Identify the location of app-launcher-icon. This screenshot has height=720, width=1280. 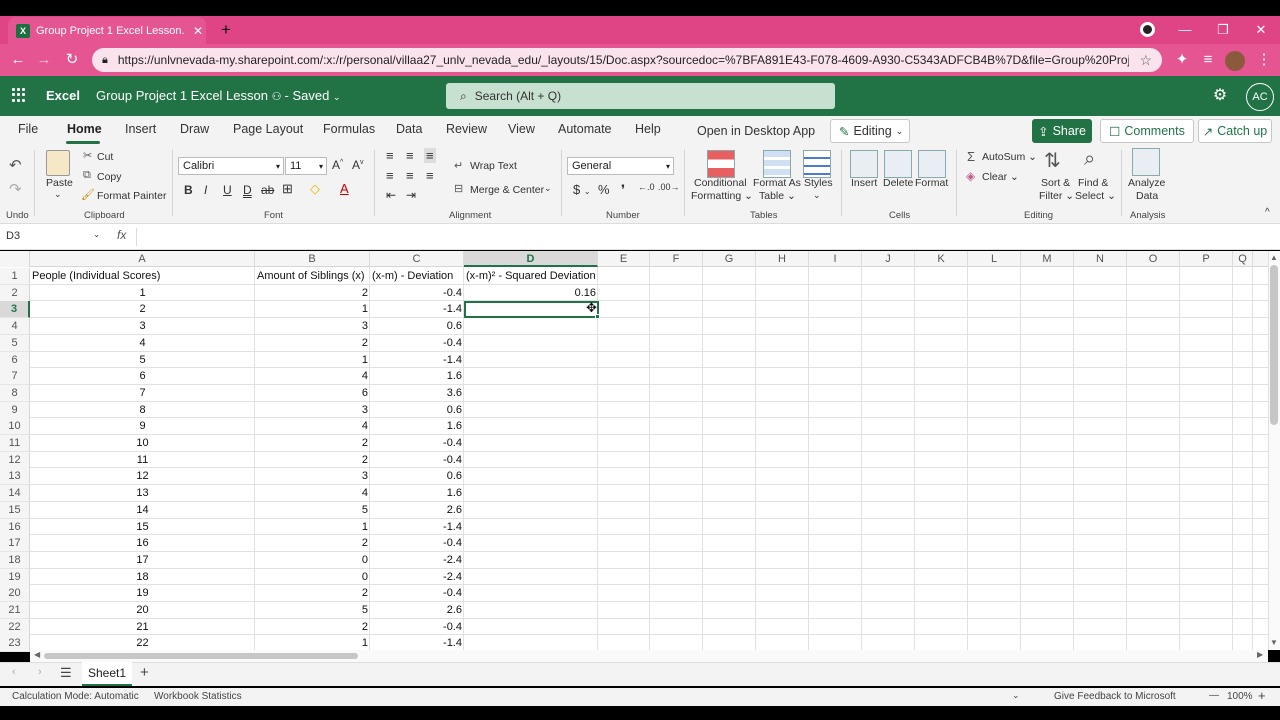
(19, 95).